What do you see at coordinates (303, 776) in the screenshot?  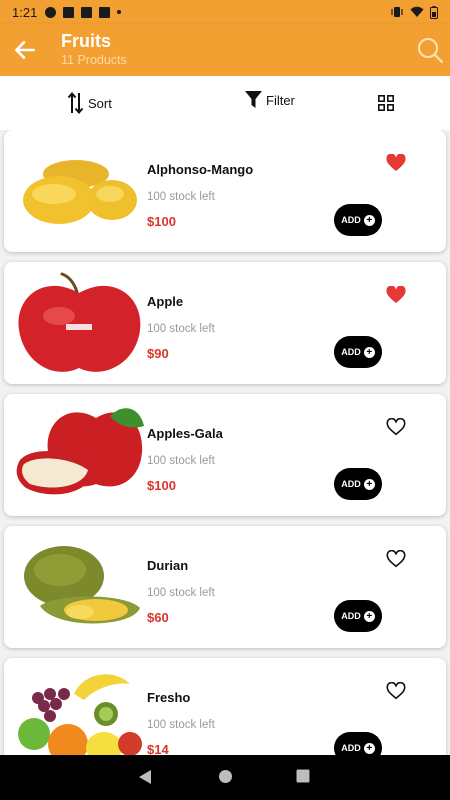 I see `nav-recents-icon` at bounding box center [303, 776].